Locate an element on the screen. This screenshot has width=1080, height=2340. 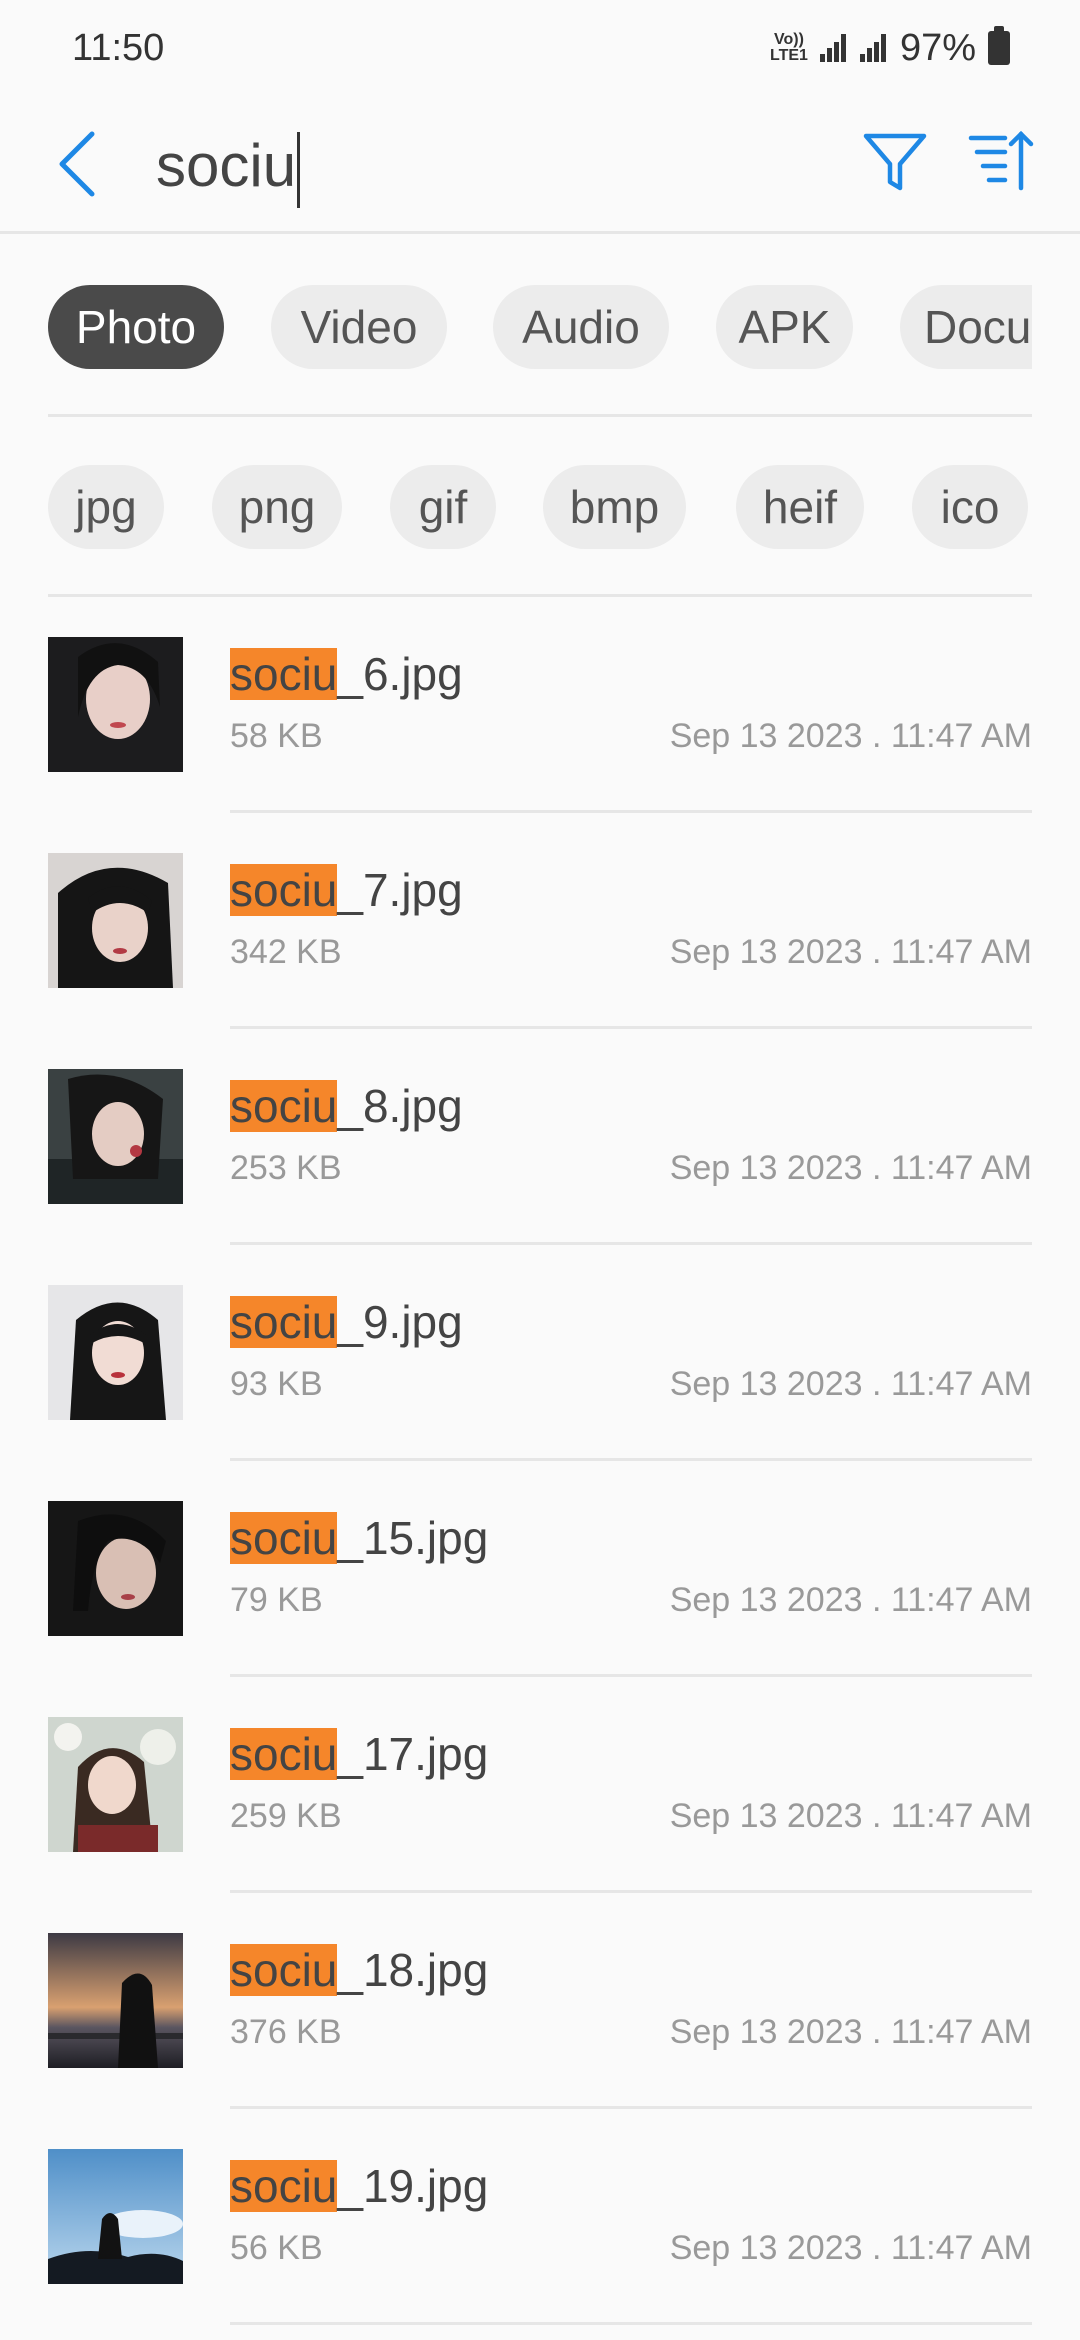
chip-audio: Audio is located at coordinates (581, 327).